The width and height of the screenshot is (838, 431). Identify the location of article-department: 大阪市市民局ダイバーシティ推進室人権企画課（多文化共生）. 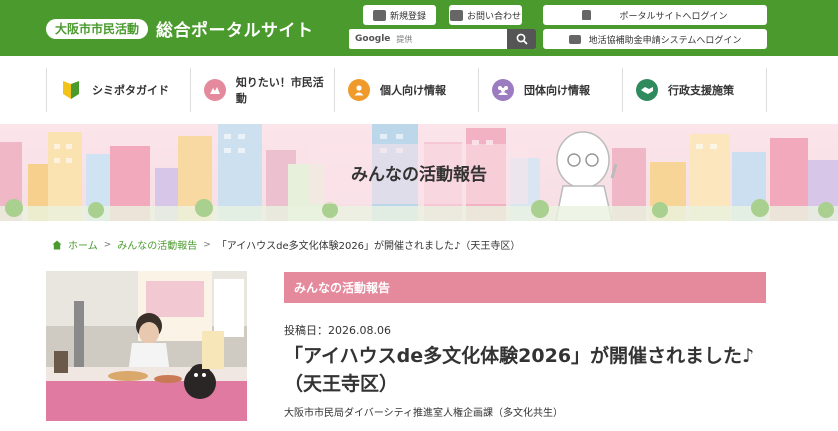
(423, 413).